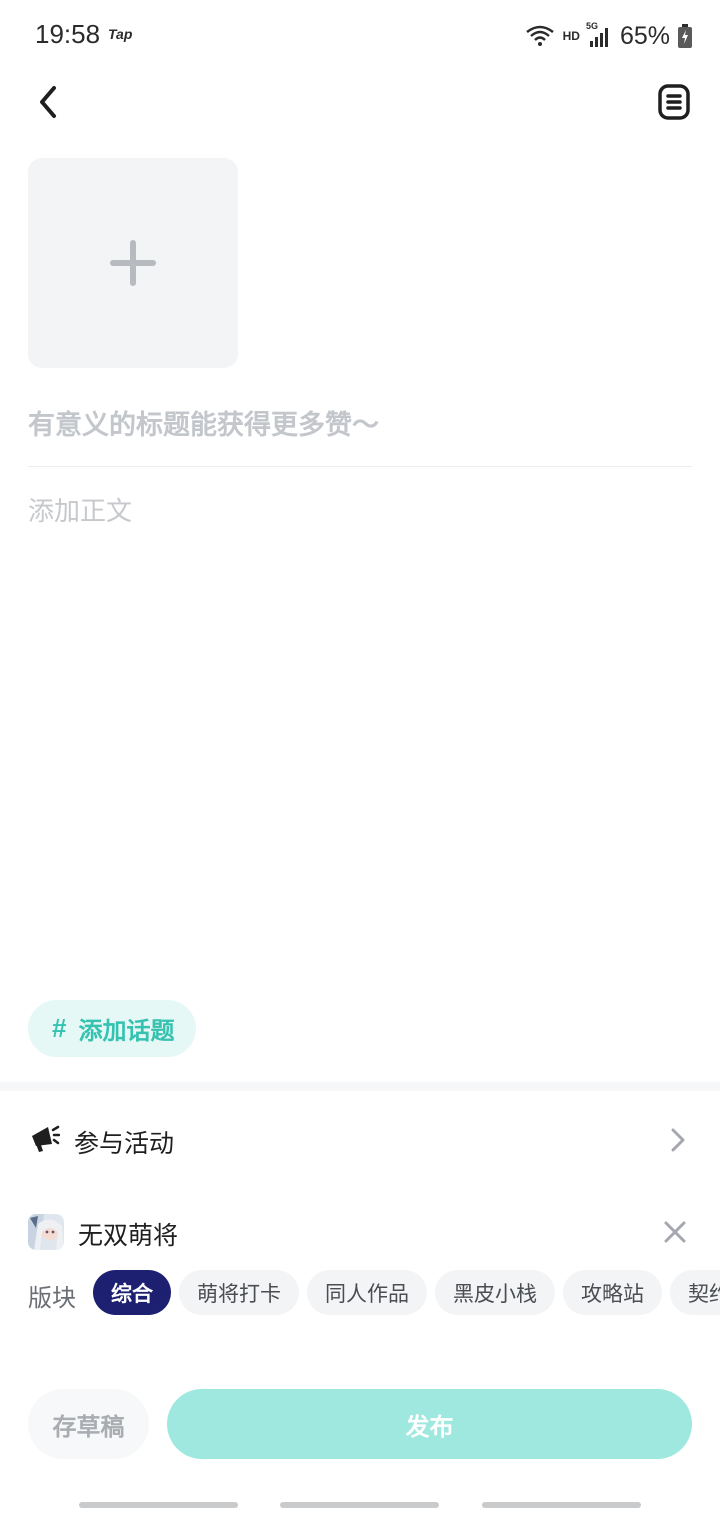 Image resolution: width=720 pixels, height=1520 pixels. I want to click on section-label: 版块, so click(52, 1298).